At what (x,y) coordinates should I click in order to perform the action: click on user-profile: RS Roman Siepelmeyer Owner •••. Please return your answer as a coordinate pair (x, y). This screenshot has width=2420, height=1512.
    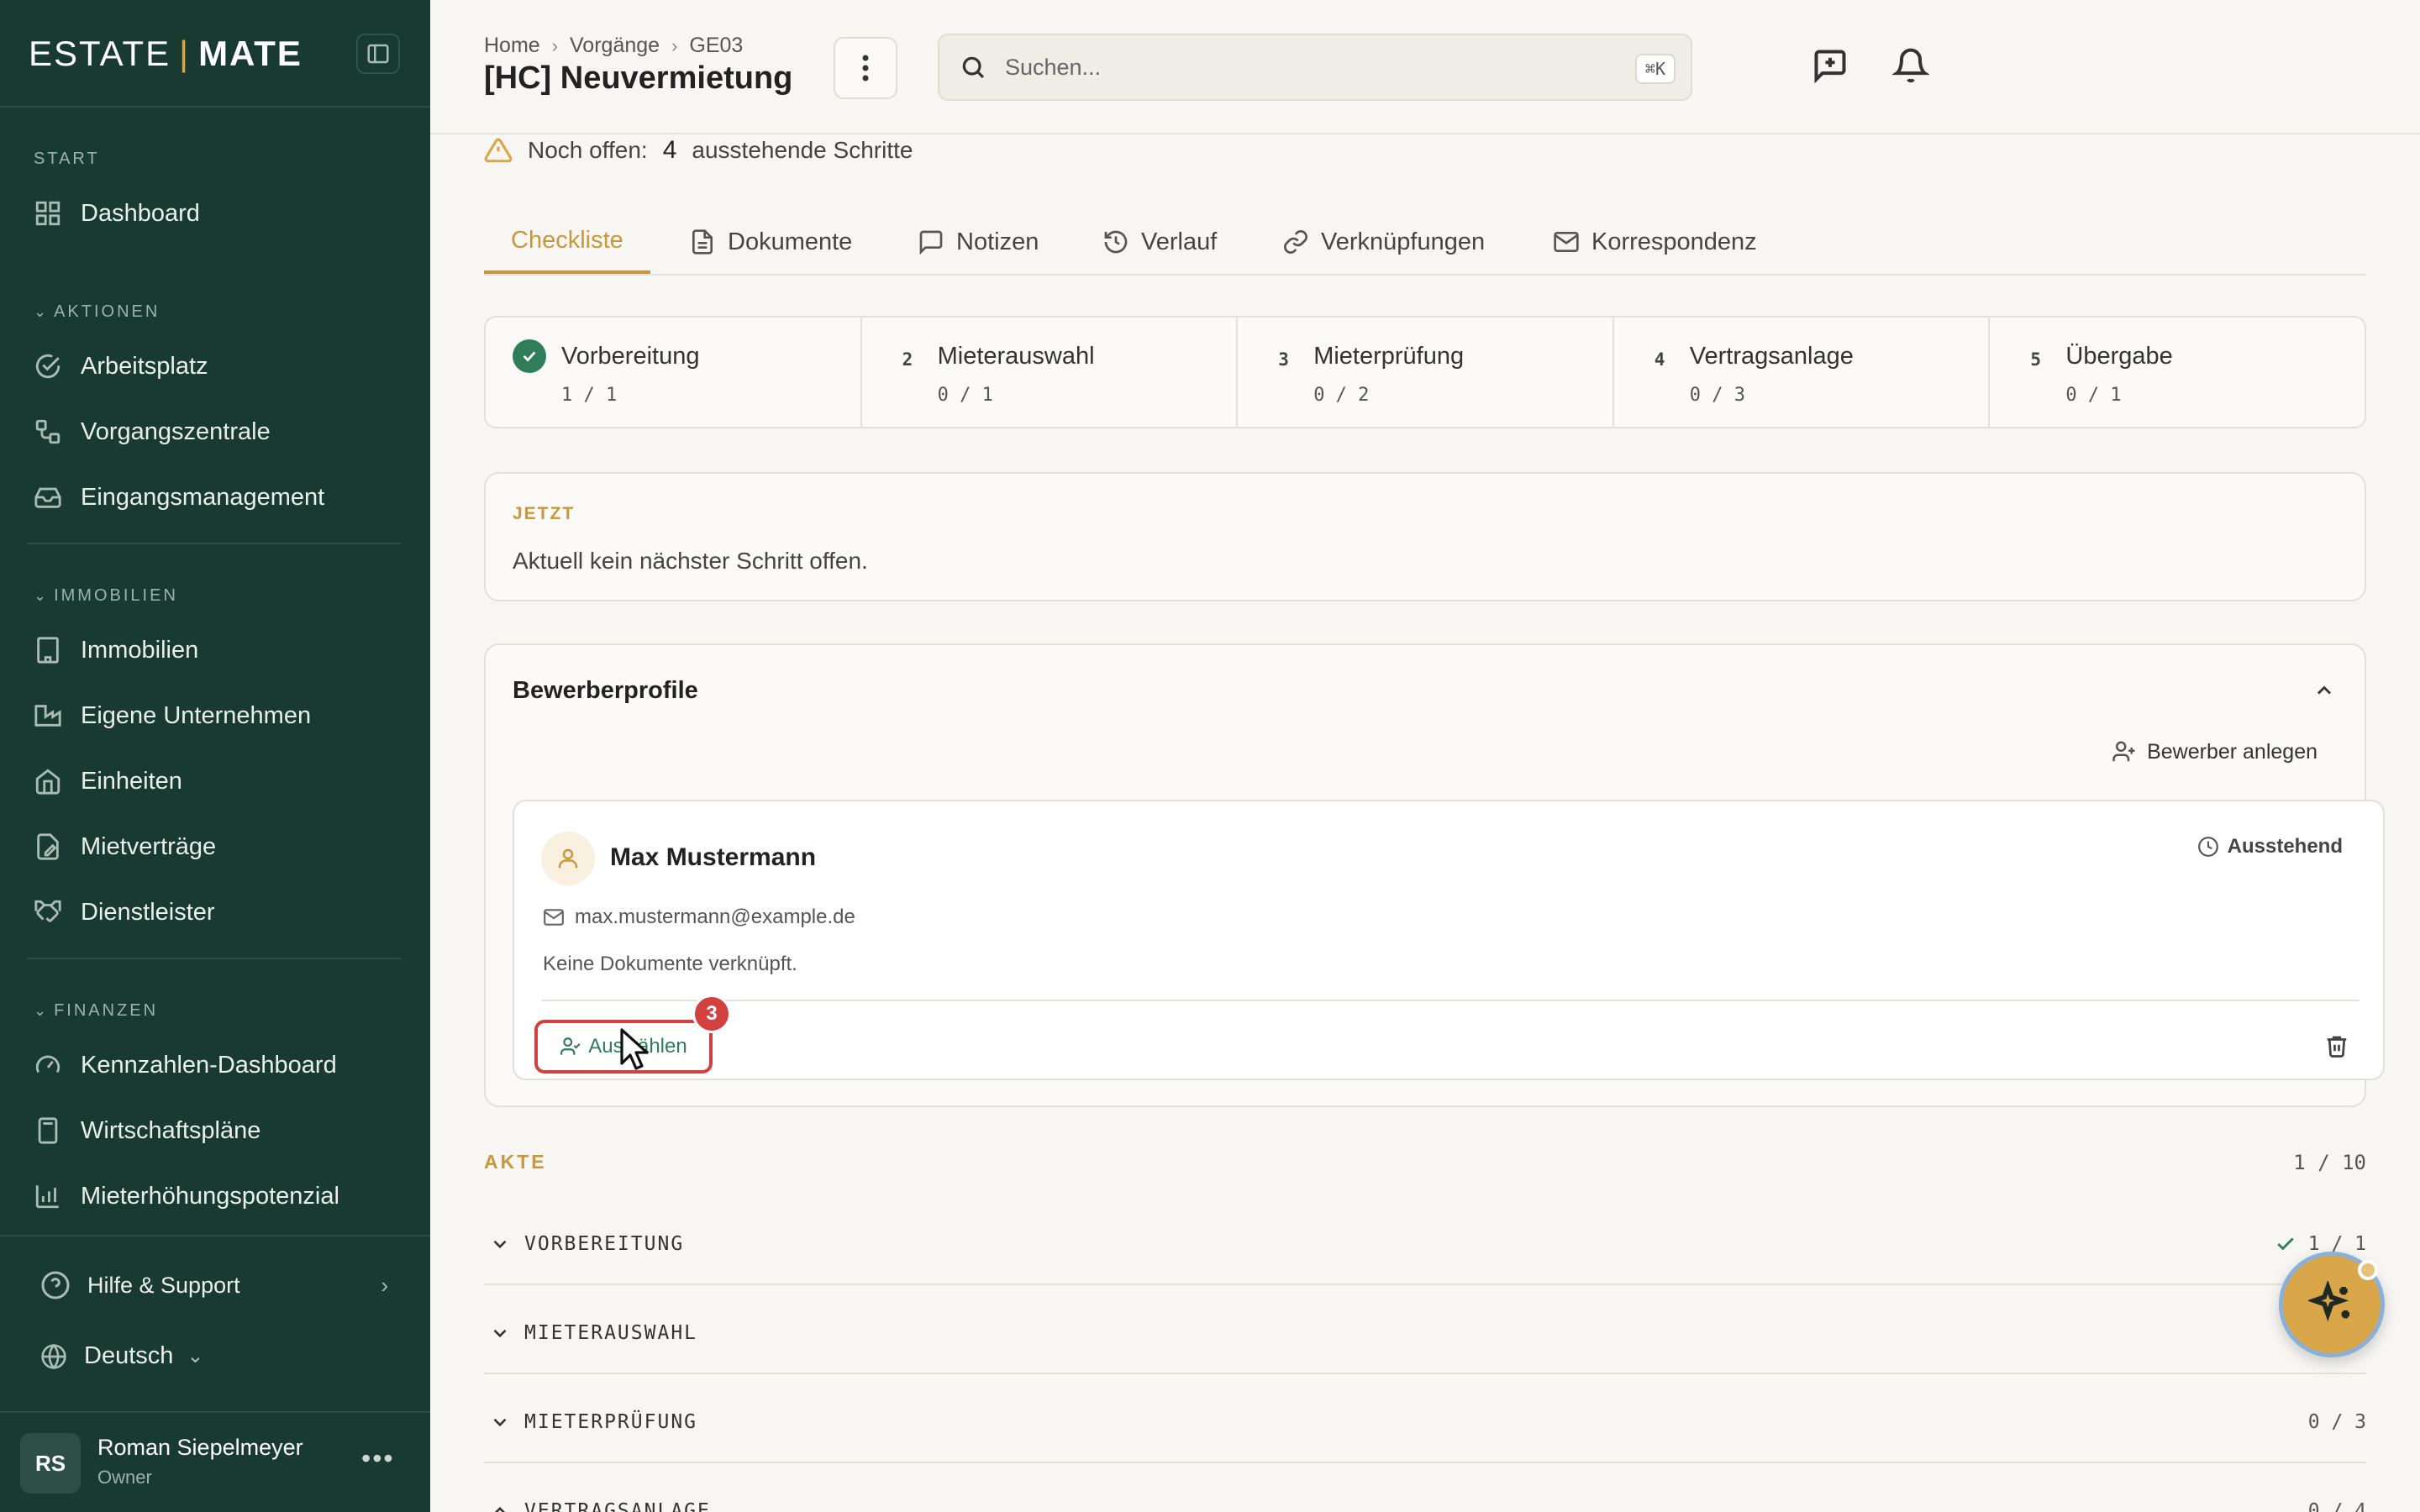
    Looking at the image, I should click on (215, 1461).